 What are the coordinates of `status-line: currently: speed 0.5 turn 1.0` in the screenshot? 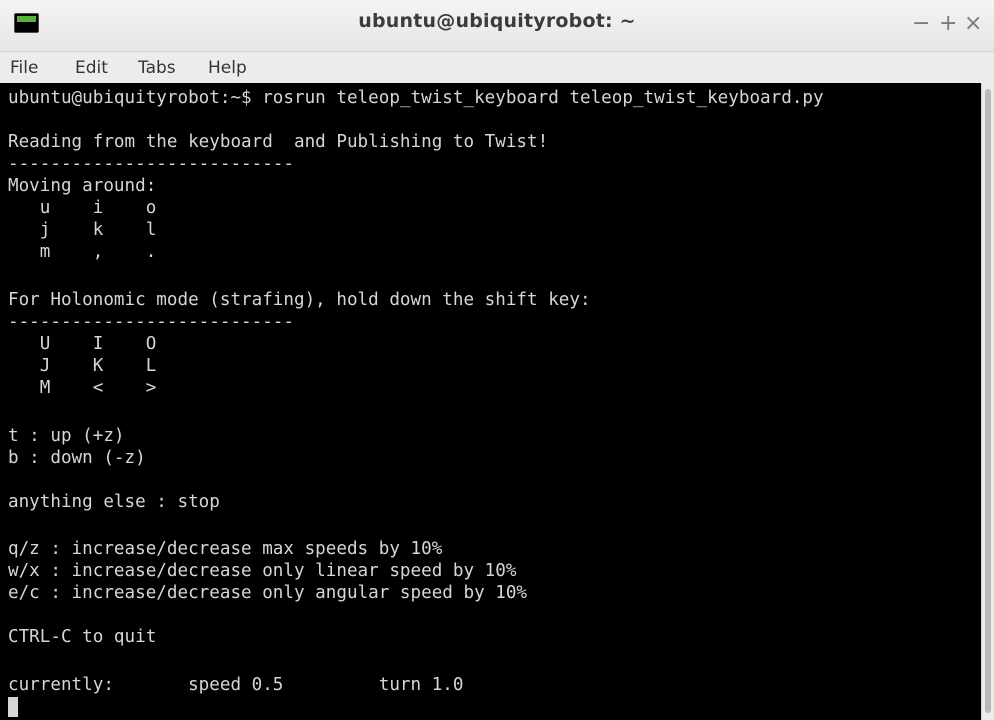 It's located at (236, 685).